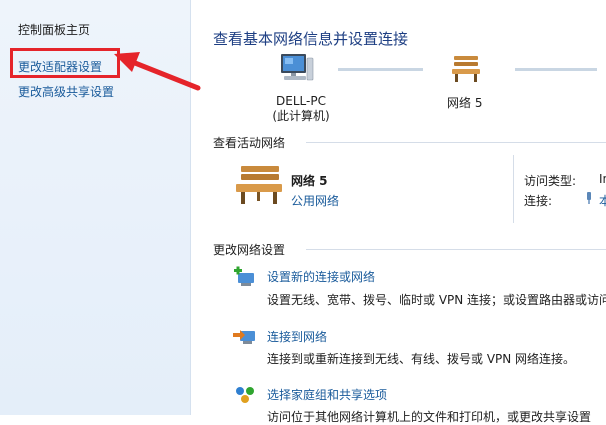 The width and height of the screenshot is (606, 425). Describe the element at coordinates (602, 179) in the screenshot. I see `access-type-value: In` at that location.